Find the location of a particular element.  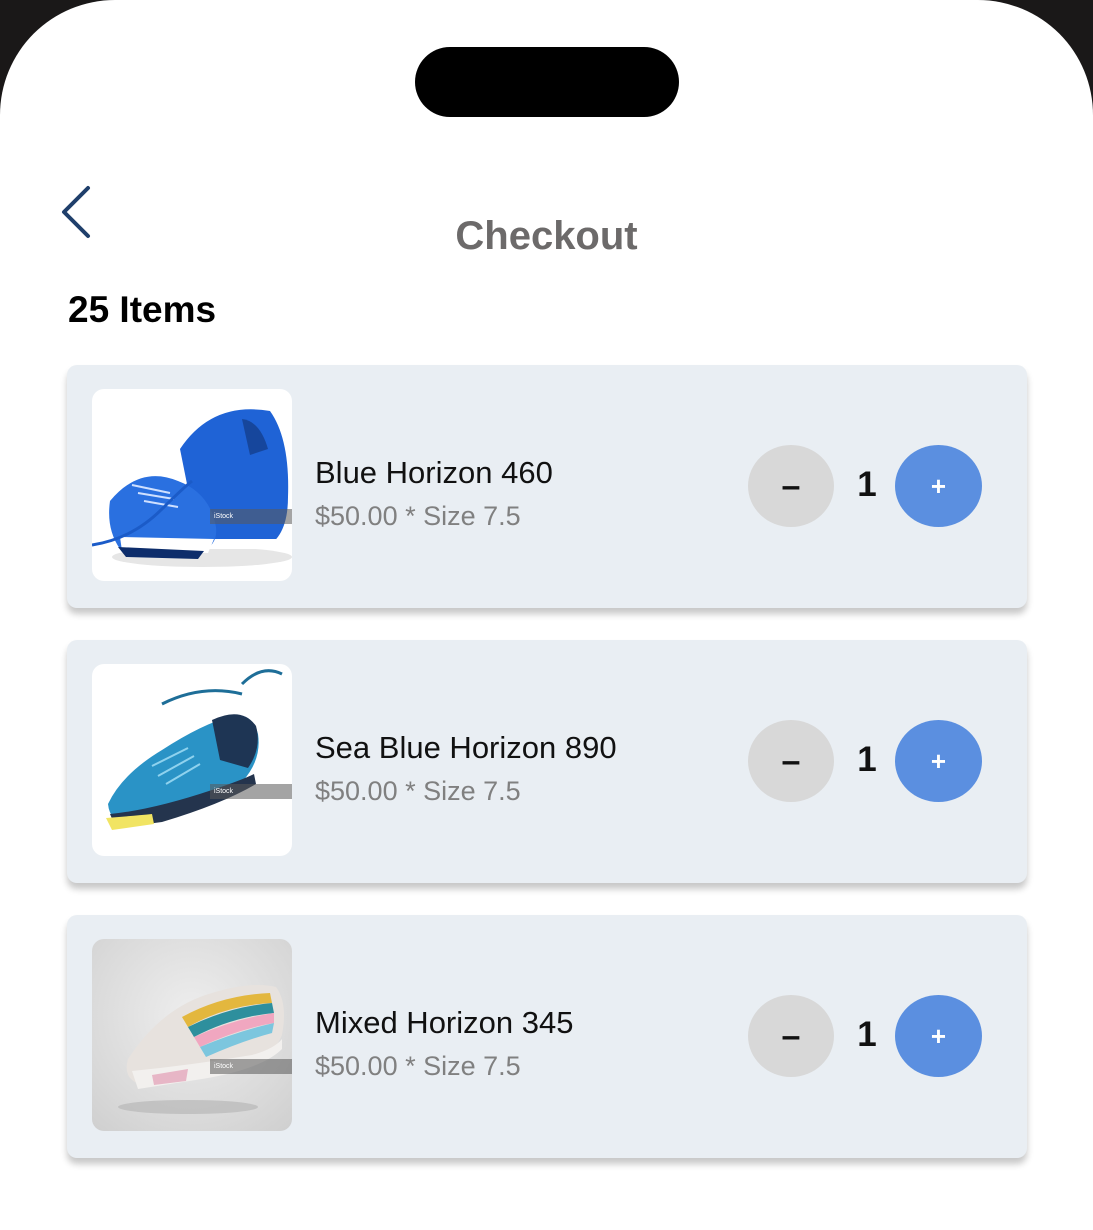

dynamic-island is located at coordinates (547, 82).